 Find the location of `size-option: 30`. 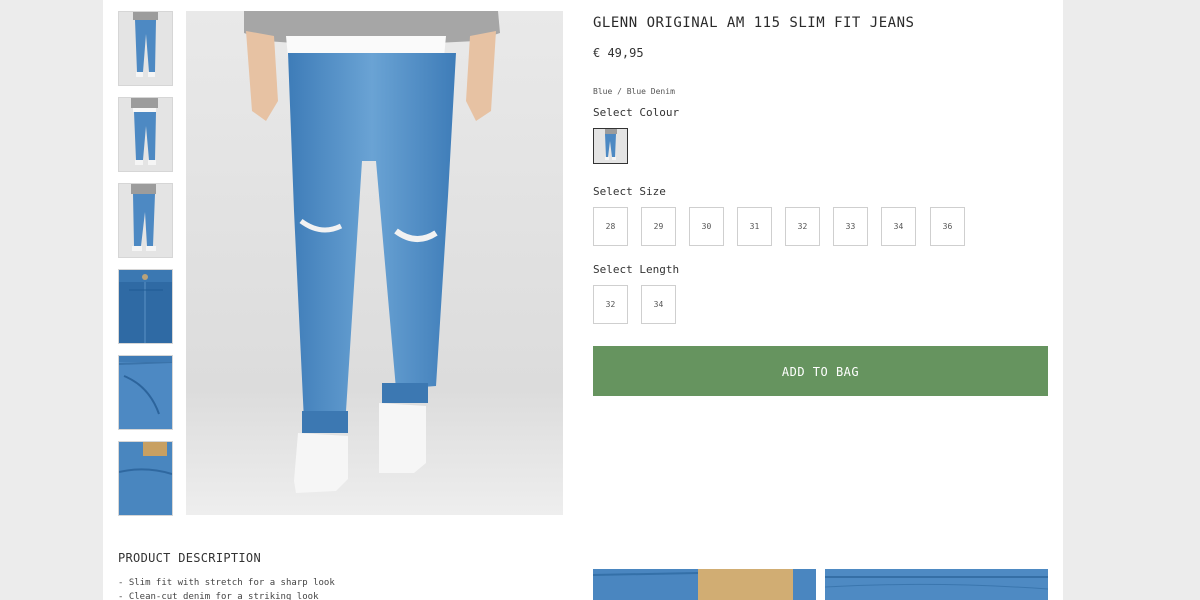

size-option: 30 is located at coordinates (706, 226).